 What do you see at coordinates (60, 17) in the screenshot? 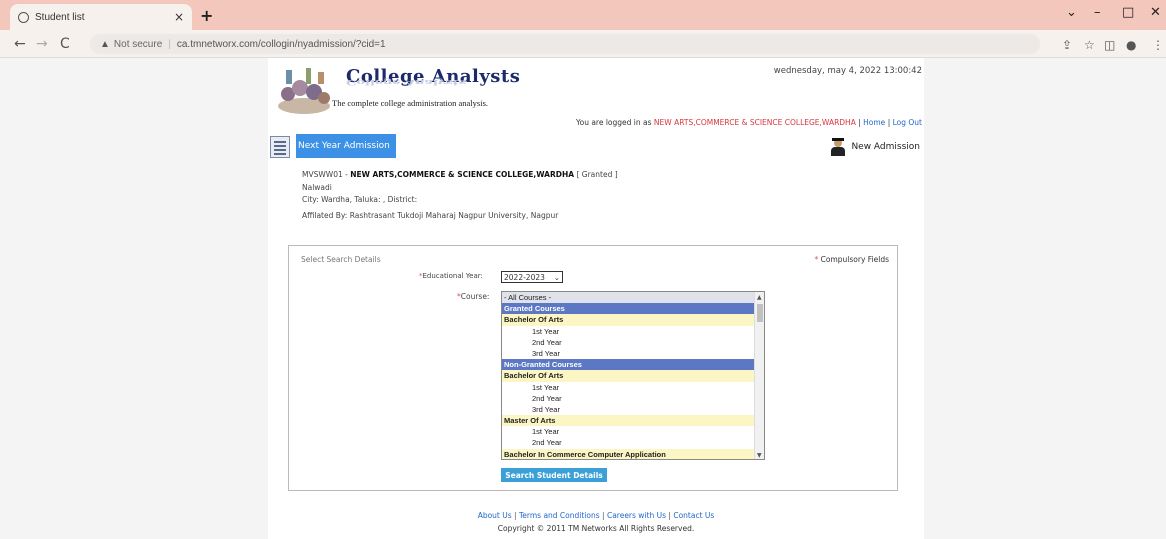
I see `tab-title: Student list` at bounding box center [60, 17].